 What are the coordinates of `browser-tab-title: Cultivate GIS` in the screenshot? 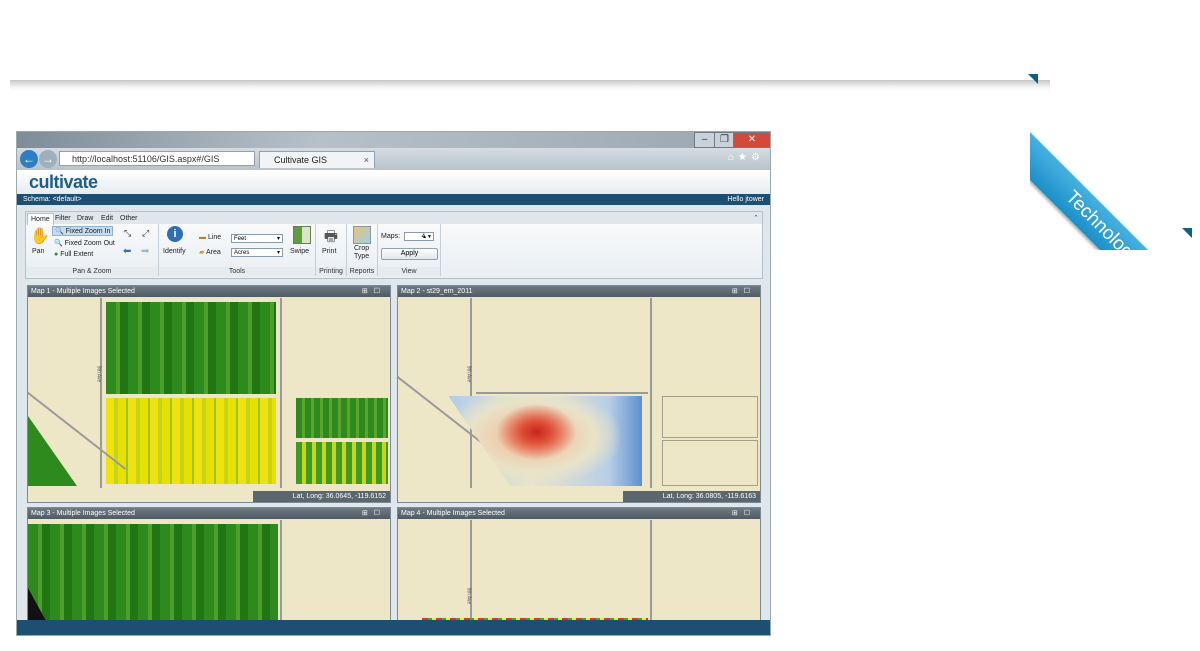 It's located at (301, 160).